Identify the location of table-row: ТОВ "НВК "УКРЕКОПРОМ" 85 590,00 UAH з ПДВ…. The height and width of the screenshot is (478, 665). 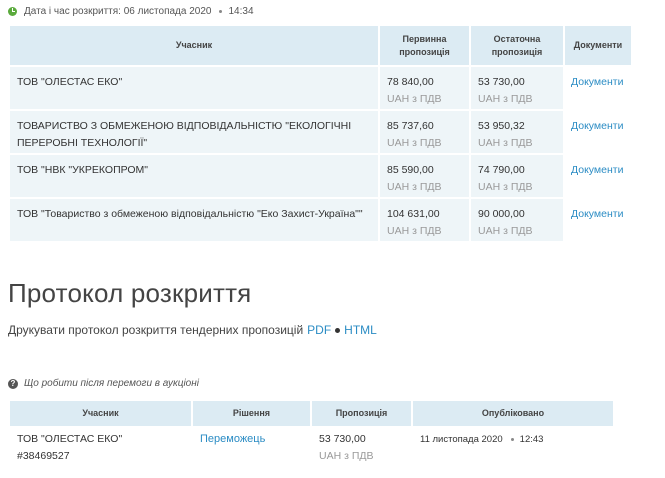
(320, 176).